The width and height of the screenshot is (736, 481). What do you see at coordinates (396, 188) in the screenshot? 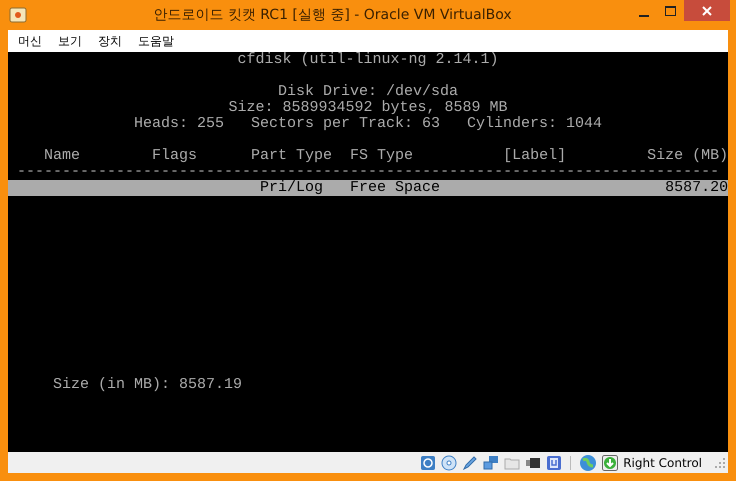
I see `table-cell-text: Free Space` at bounding box center [396, 188].